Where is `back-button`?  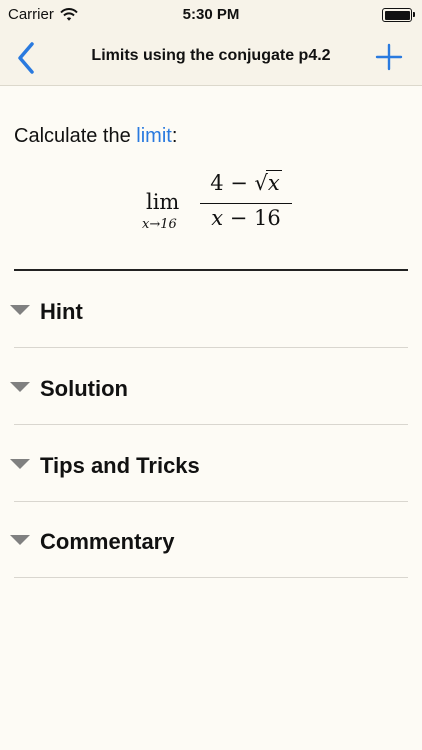 back-button is located at coordinates (26, 58).